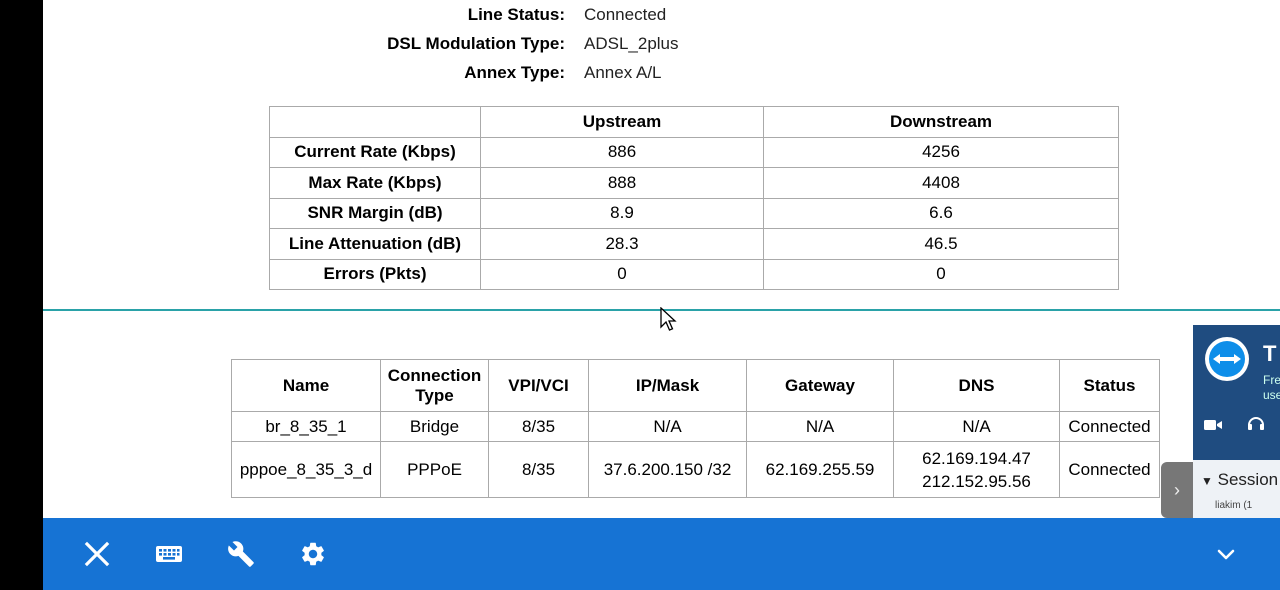 This screenshot has height=590, width=1280. What do you see at coordinates (375, 122) in the screenshot?
I see `header-empty` at bounding box center [375, 122].